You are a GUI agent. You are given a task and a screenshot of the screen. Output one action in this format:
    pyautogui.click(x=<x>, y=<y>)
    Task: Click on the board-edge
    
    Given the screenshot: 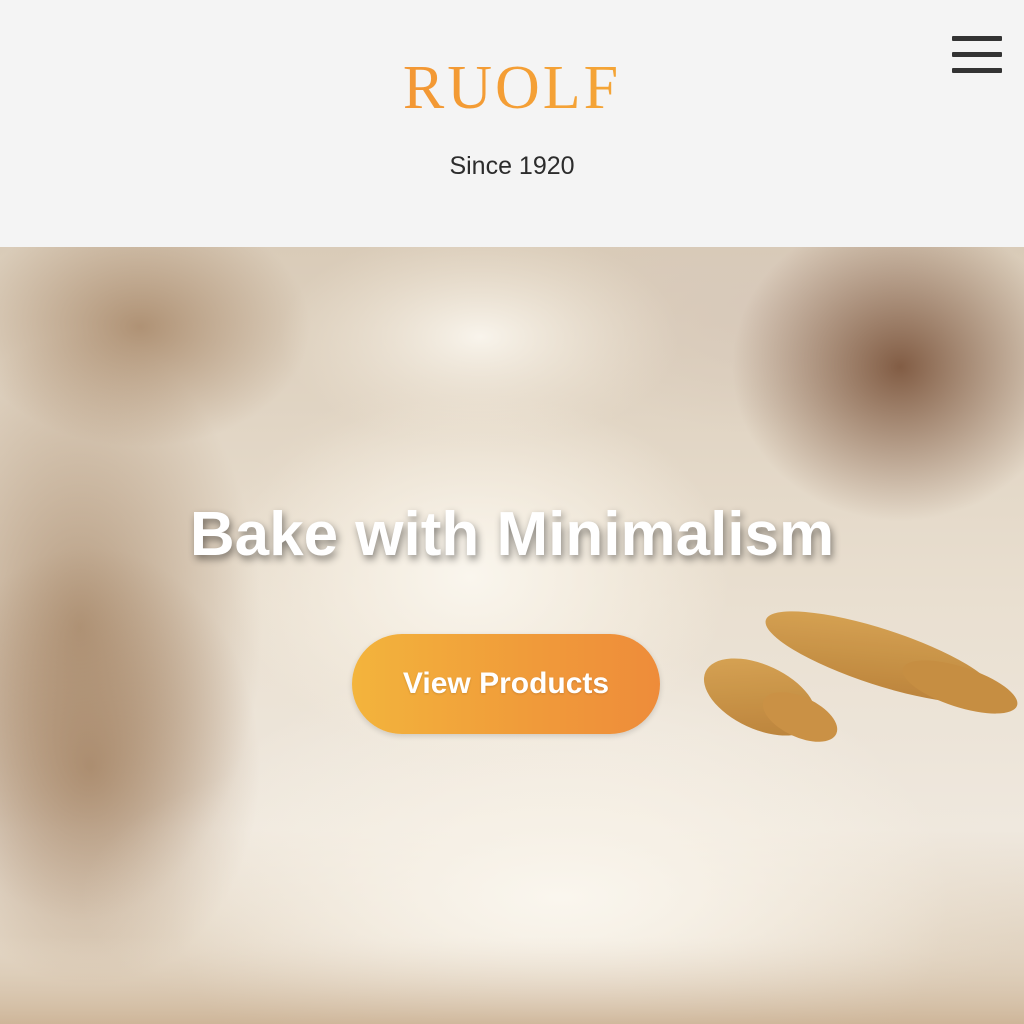 What is the action you would take?
    pyautogui.click(x=512, y=980)
    